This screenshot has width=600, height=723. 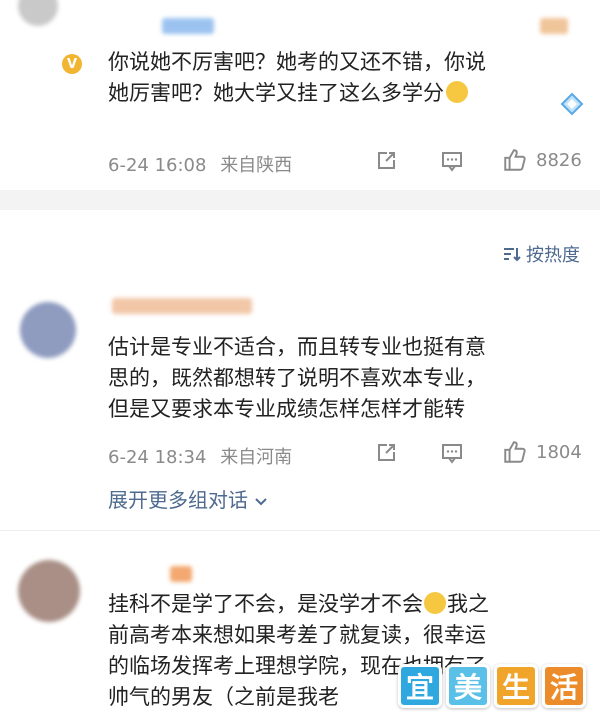 What do you see at coordinates (300, 200) in the screenshot?
I see `section-divider` at bounding box center [300, 200].